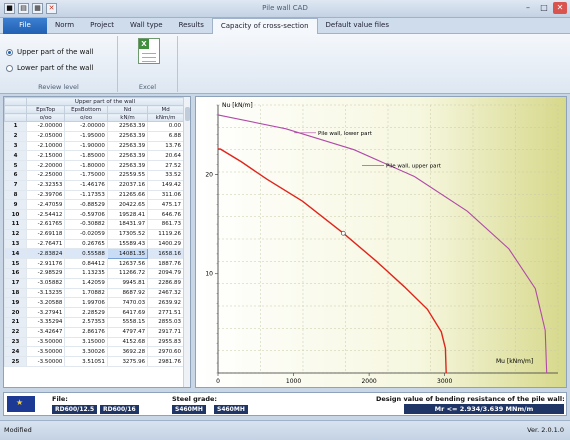 The image size is (570, 440). What do you see at coordinates (345, 134) in the screenshot?
I see `series-label: Pile wall, lower part` at bounding box center [345, 134].